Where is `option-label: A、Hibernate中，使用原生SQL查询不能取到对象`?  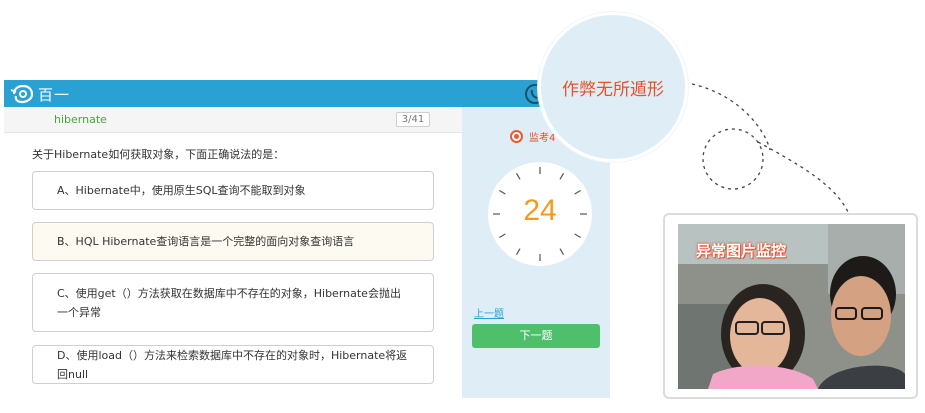 option-label: A、Hibernate中，使用原生SQL查询不能取到对象 is located at coordinates (181, 190).